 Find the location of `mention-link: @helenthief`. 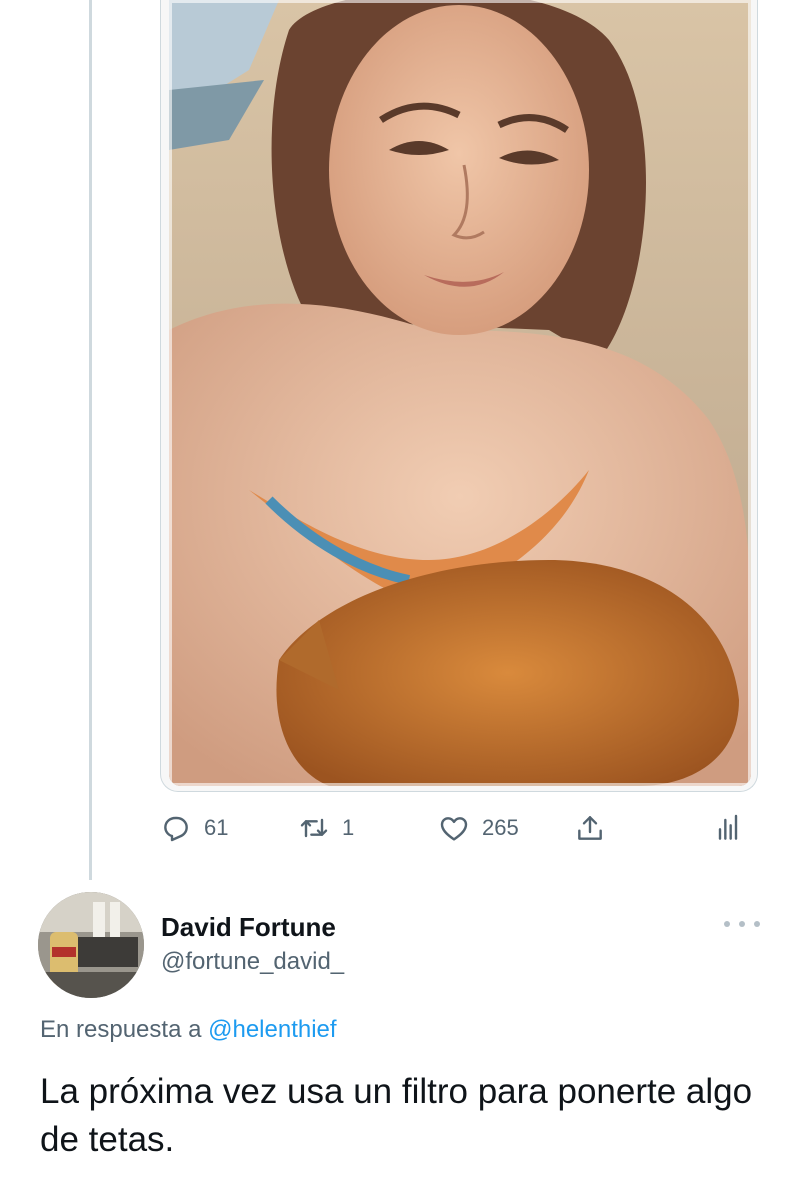

mention-link: @helenthief is located at coordinates (272, 1029).